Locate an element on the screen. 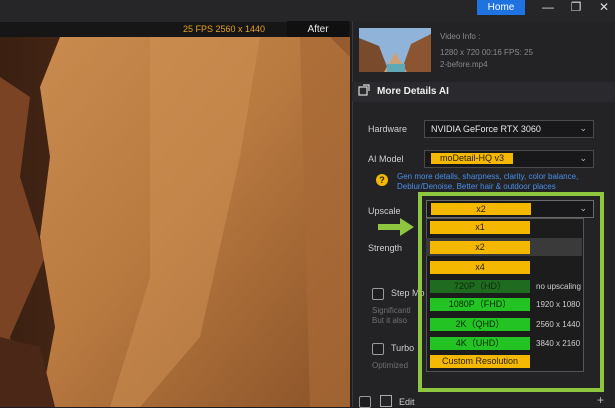 The image size is (615, 408). turbo-desc: Optimized is located at coordinates (390, 365).